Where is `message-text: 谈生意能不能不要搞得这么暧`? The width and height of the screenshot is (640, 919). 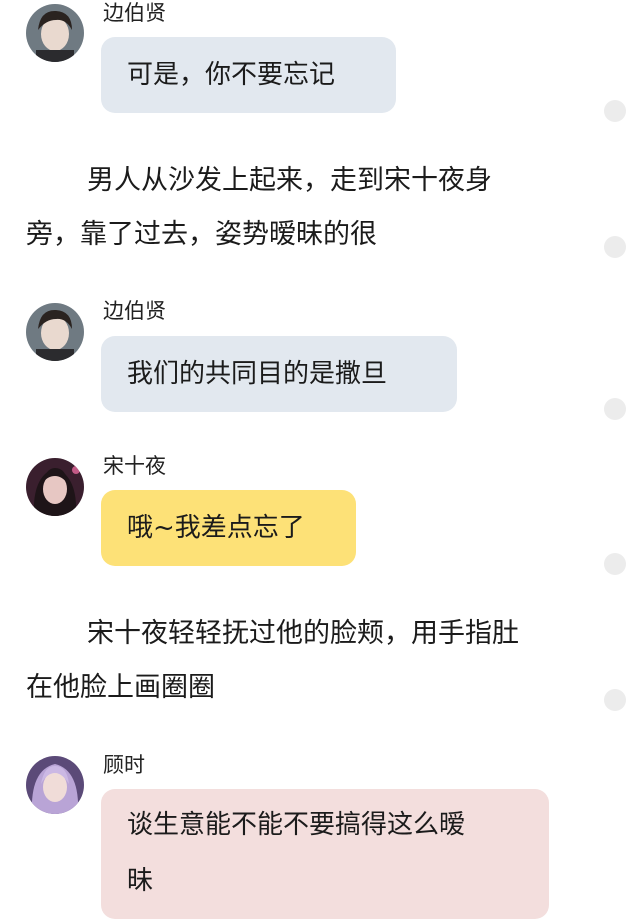 message-text: 谈生意能不能不要搞得这么暧 is located at coordinates (296, 825).